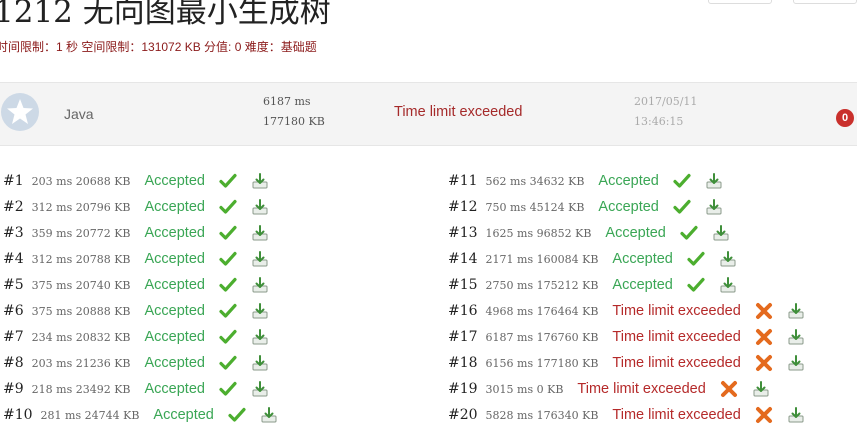  I want to click on test-case-row: #14 2171 ms 160084 KB Accepted, so click(592, 259).